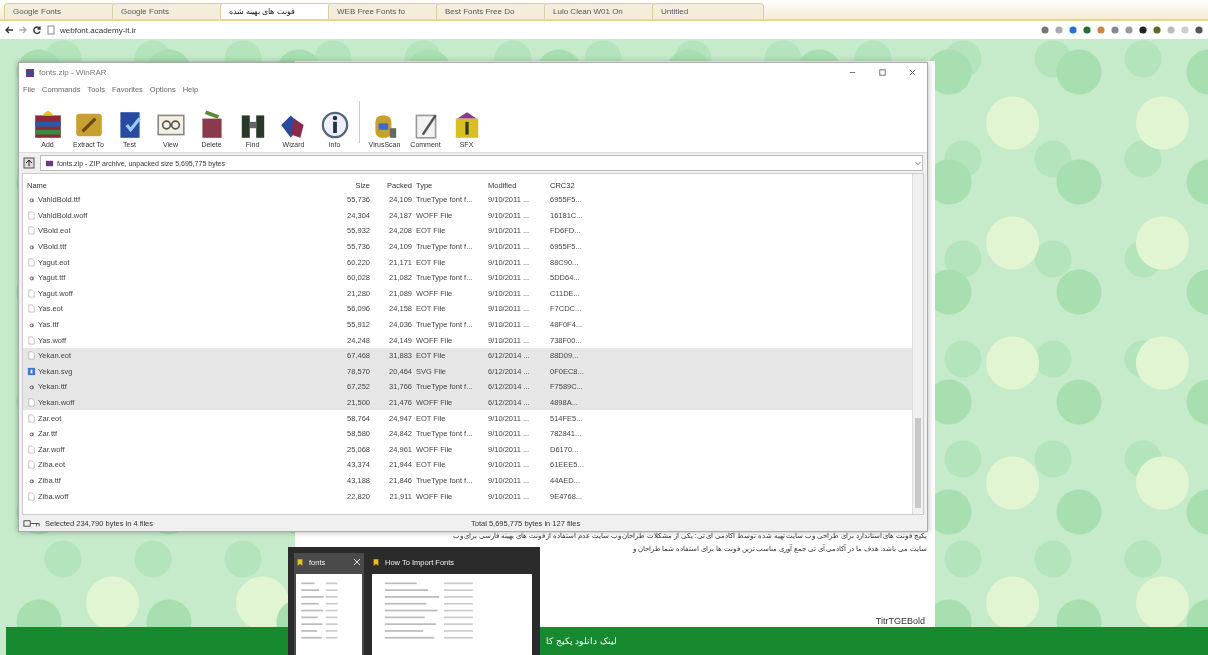  I want to click on reload-icon, so click(37, 30).